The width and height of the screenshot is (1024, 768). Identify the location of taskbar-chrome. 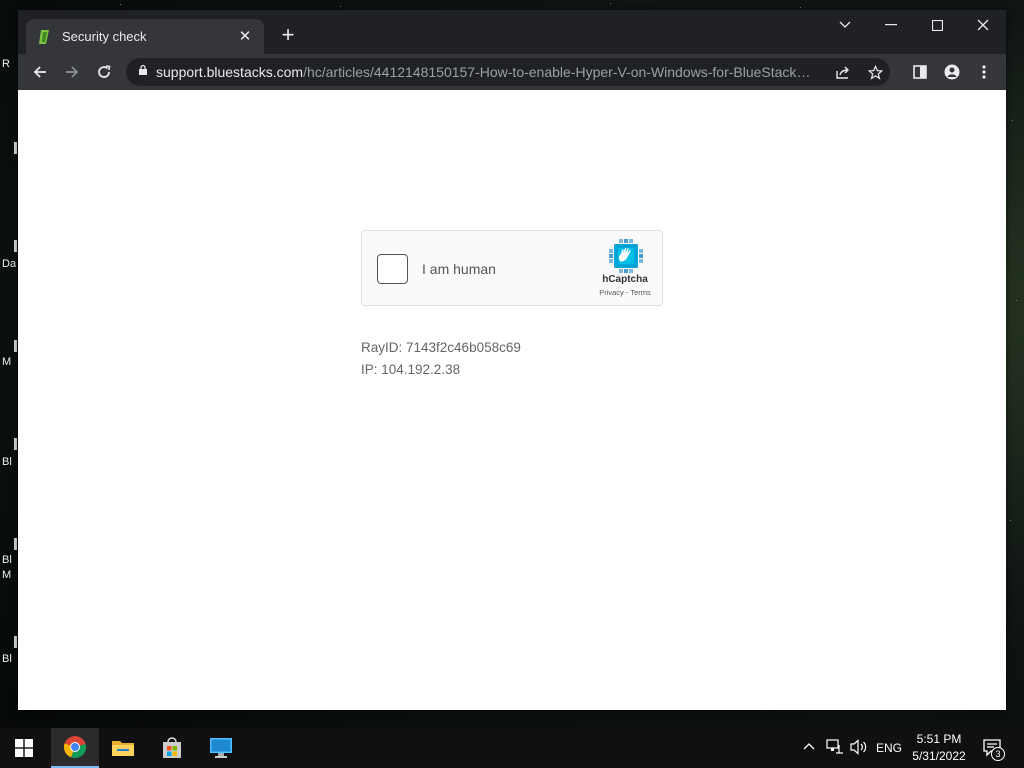
(75, 748).